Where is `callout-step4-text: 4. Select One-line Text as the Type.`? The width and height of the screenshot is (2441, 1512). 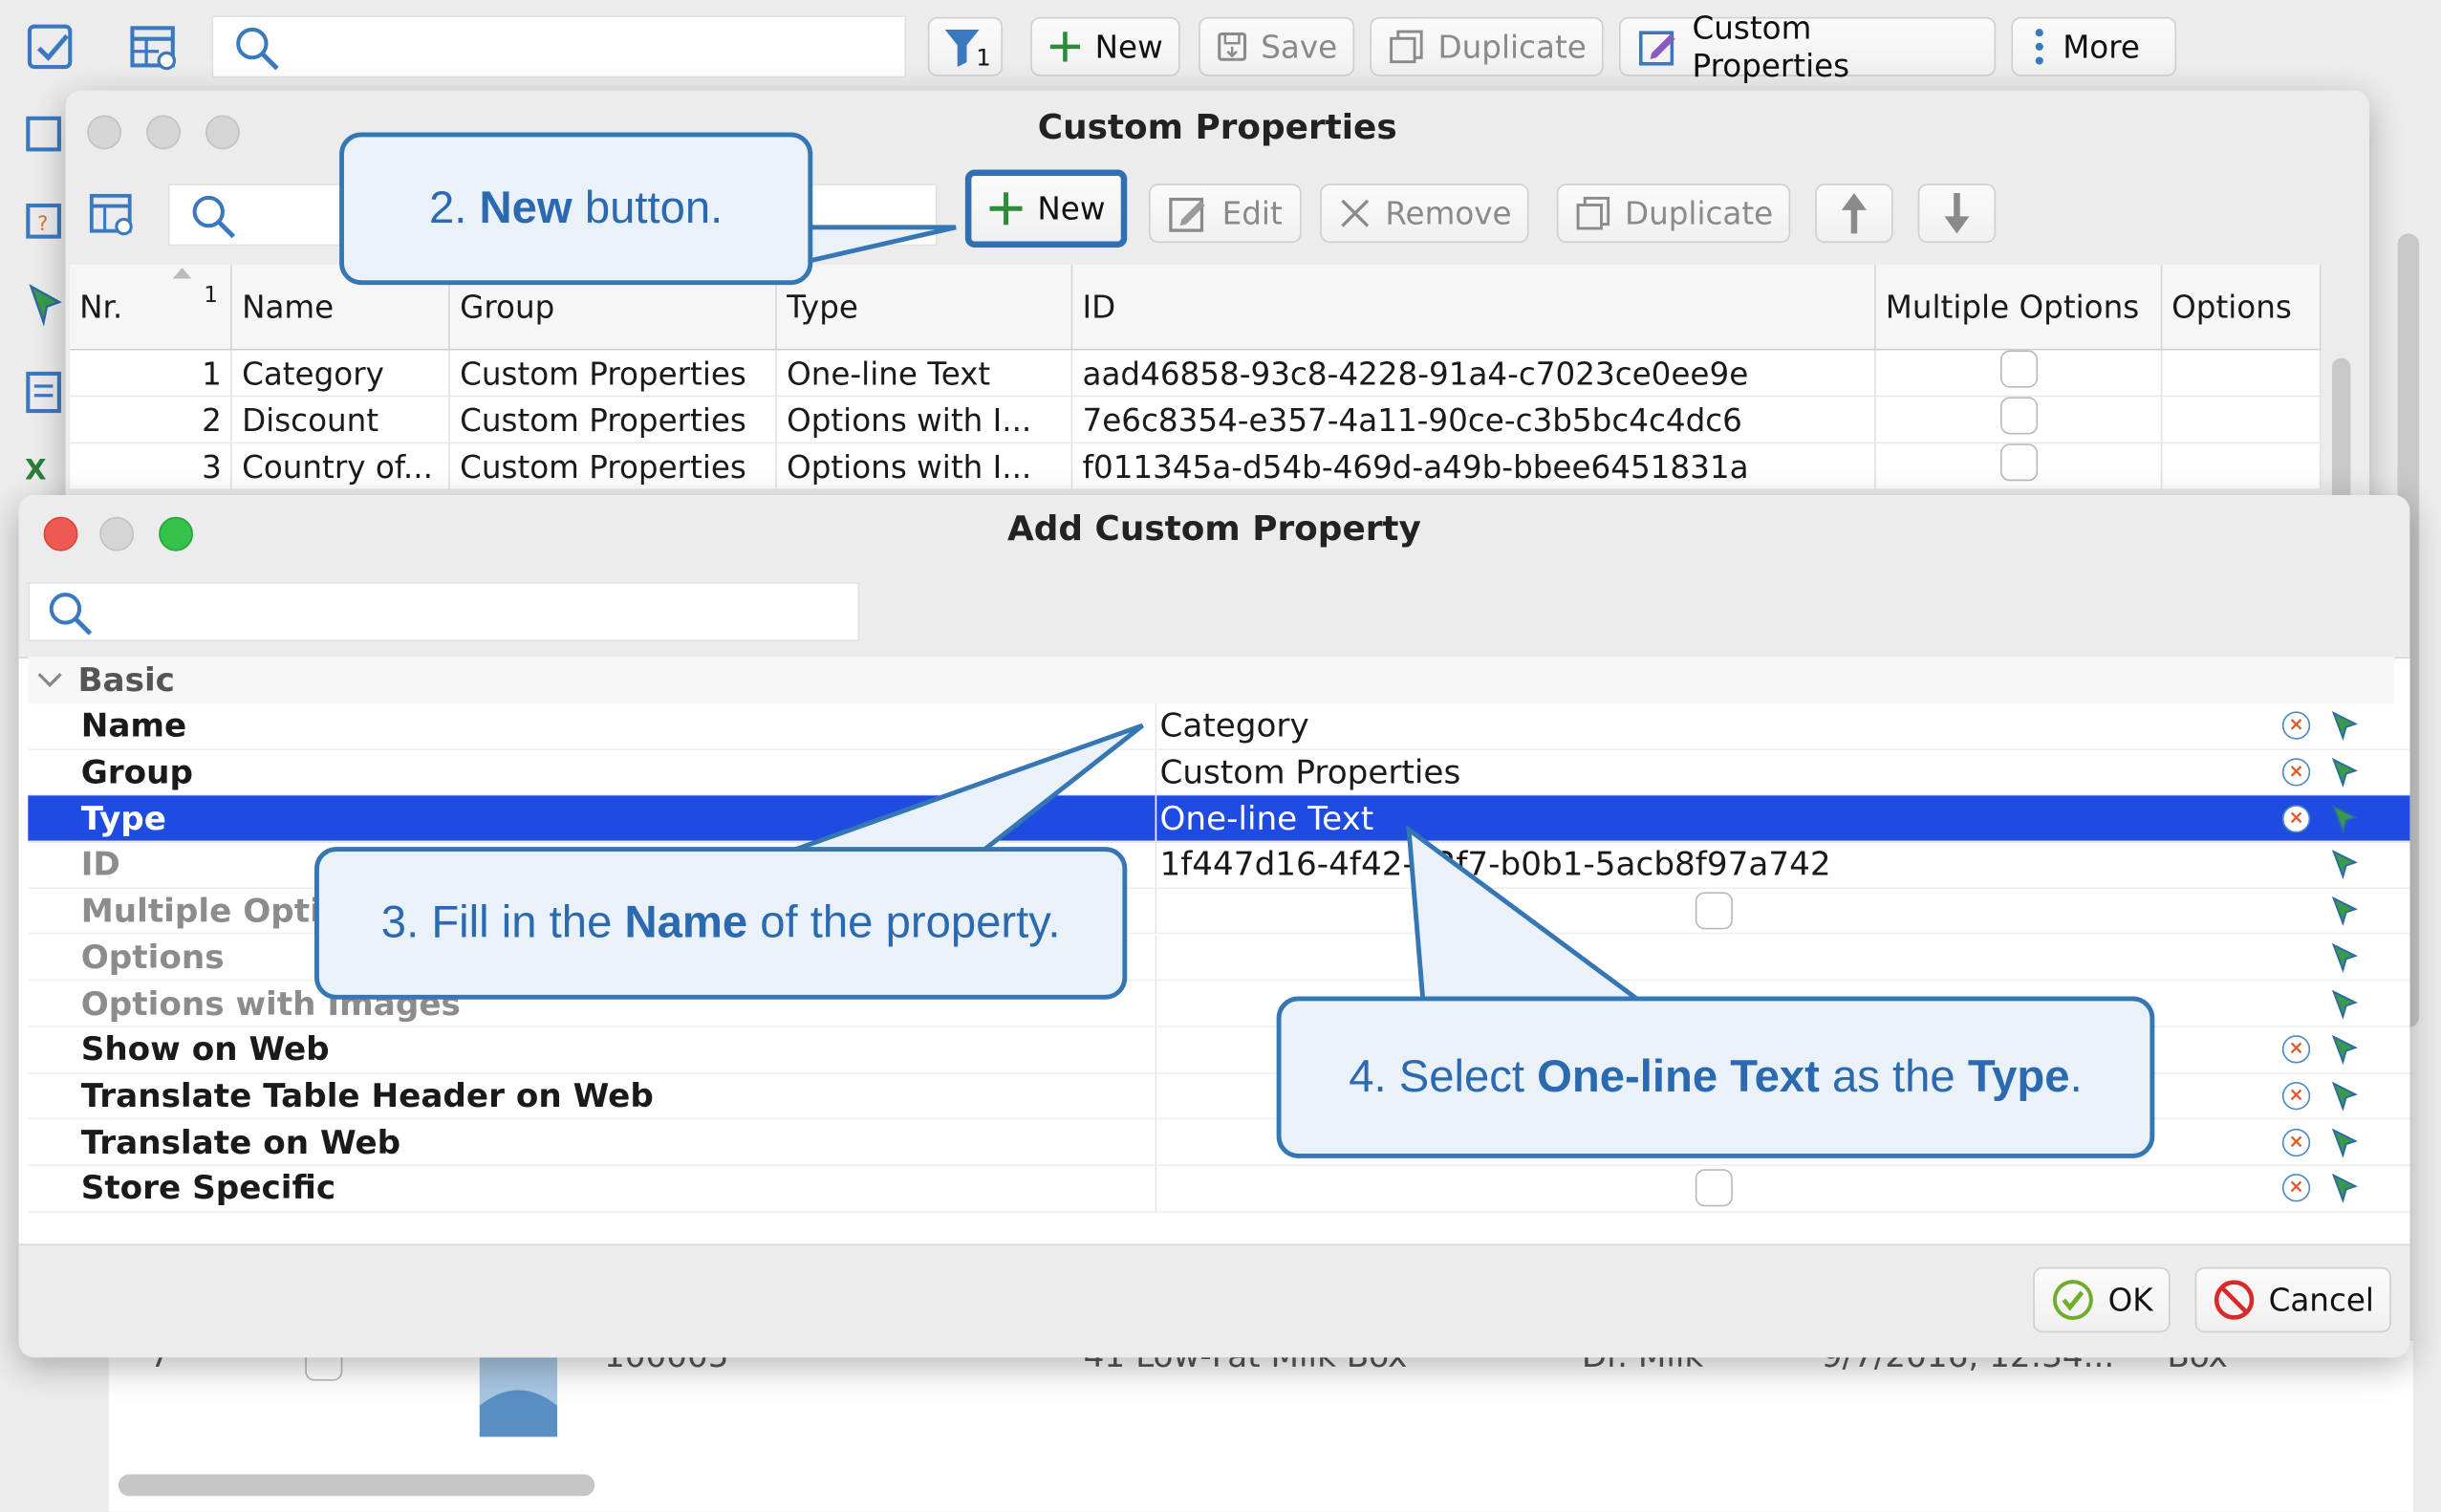
callout-step4-text: 4. Select One-line Text as the Type. is located at coordinates (1716, 1077).